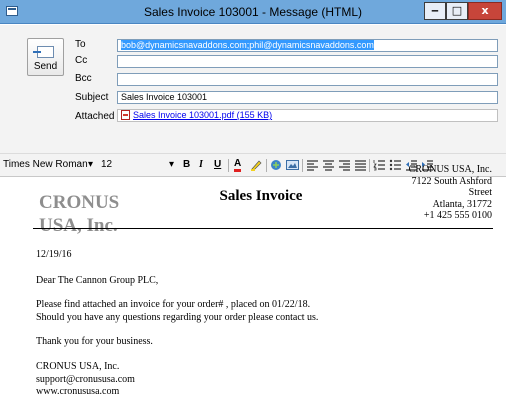 This screenshot has height=400, width=506. I want to click on signature-company: CRONUS USA, Inc., so click(78, 366).